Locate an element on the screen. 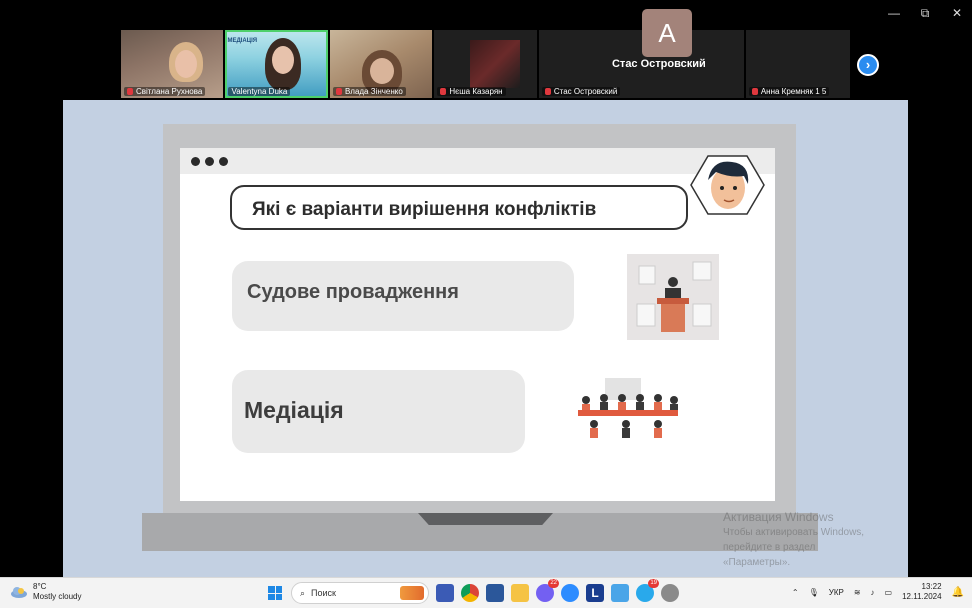 Image resolution: width=972 pixels, height=608 pixels. zoom-icon is located at coordinates (570, 593).